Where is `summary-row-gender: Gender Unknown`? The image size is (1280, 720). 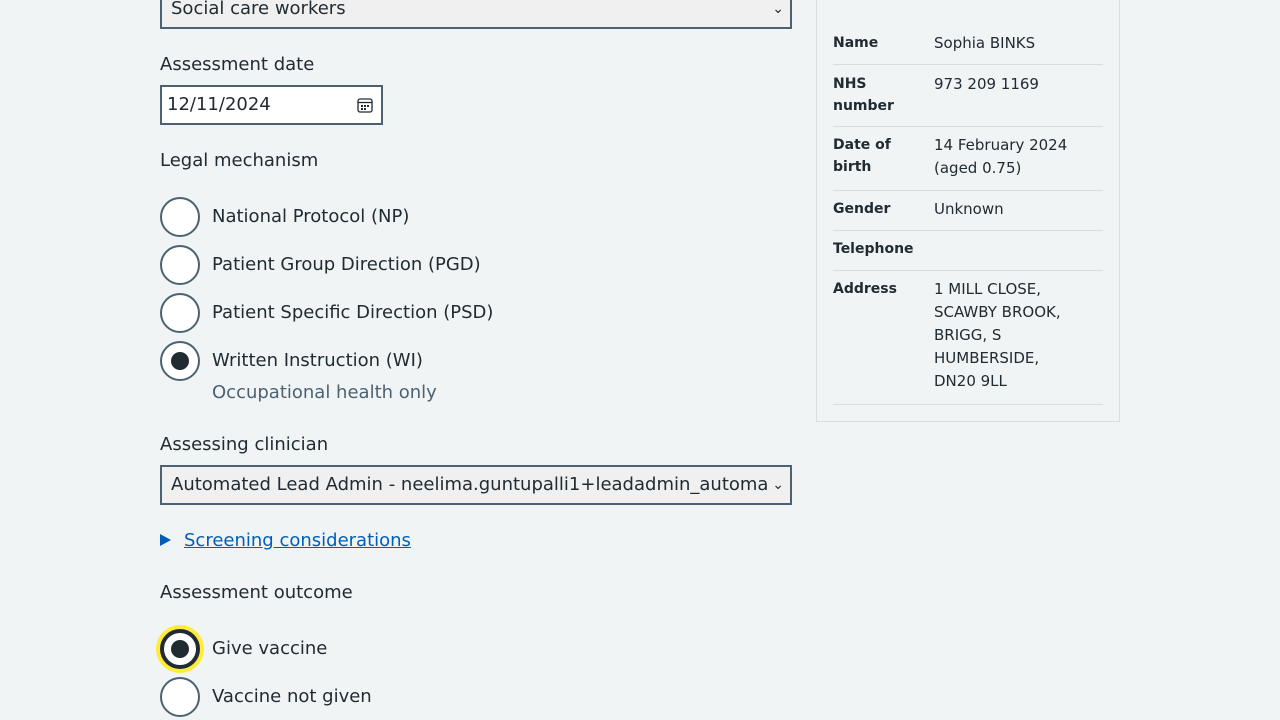
summary-row-gender: Gender Unknown is located at coordinates (968, 214).